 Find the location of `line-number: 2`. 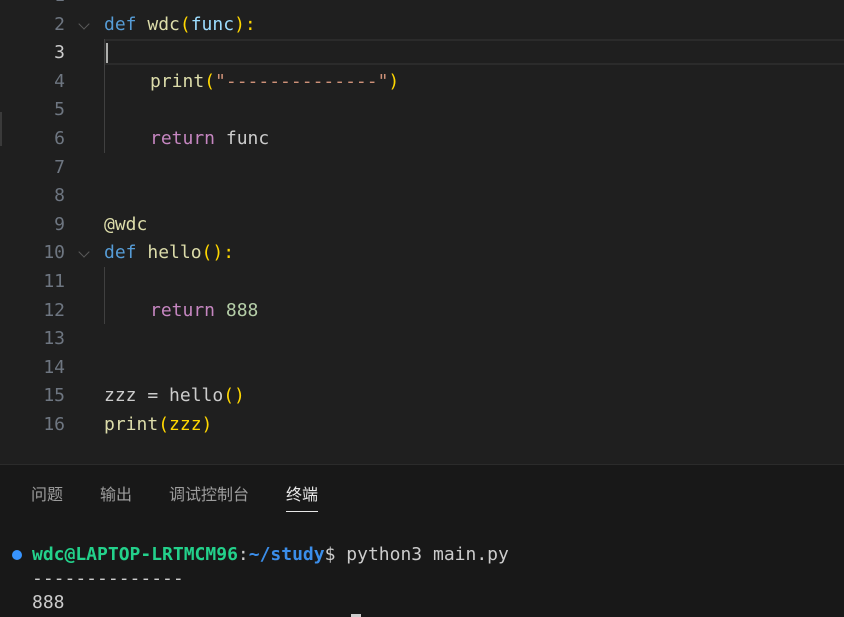

line-number: 2 is located at coordinates (59, 24).